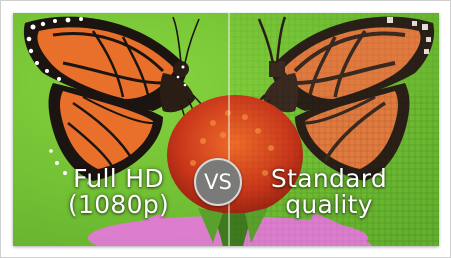 This screenshot has width=451, height=258. What do you see at coordinates (329, 178) in the screenshot?
I see `standard-quality-label-line1: Standard` at bounding box center [329, 178].